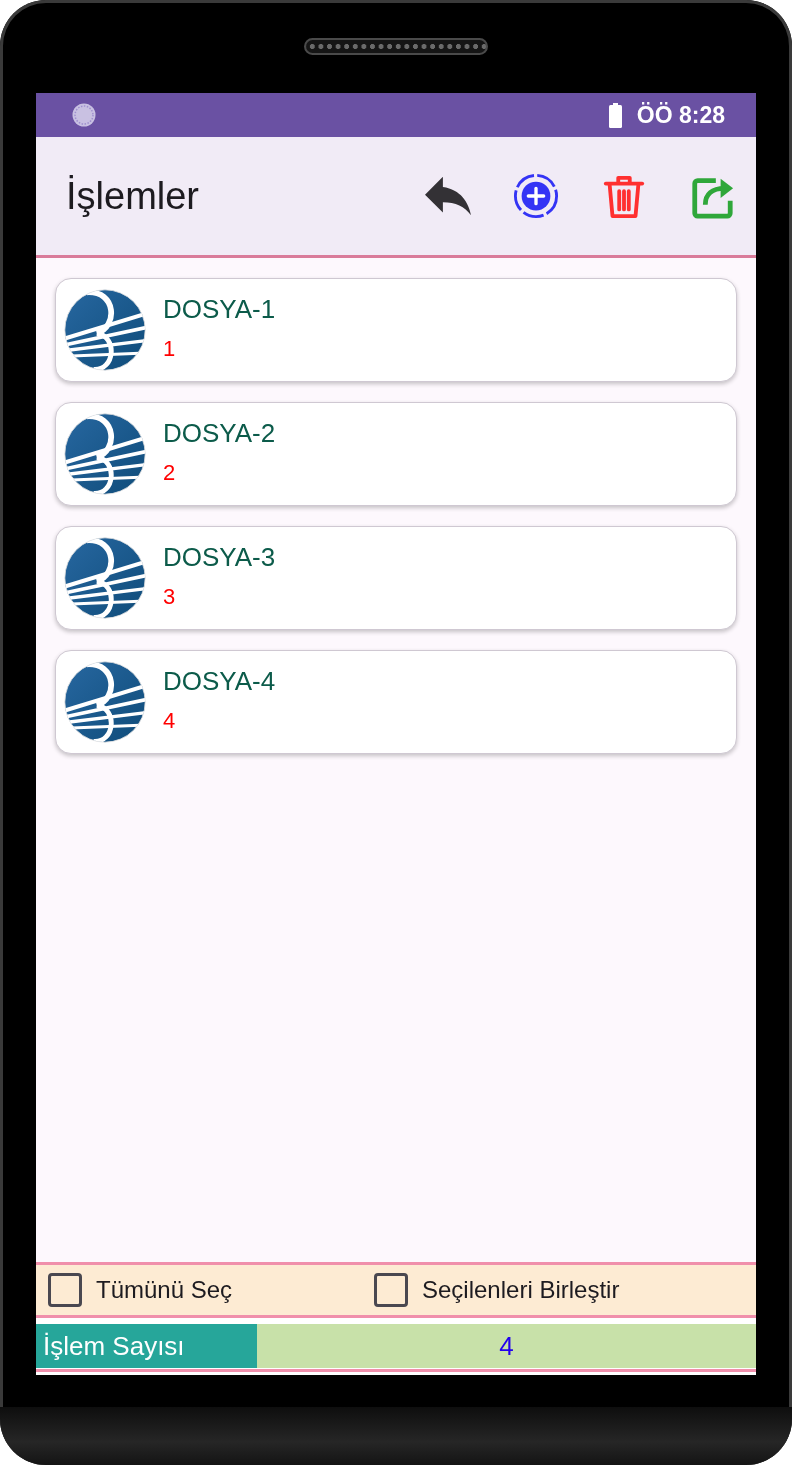 This screenshot has height=1465, width=792. What do you see at coordinates (396, 454) in the screenshot?
I see `file-card: DOSYA-2 2` at bounding box center [396, 454].